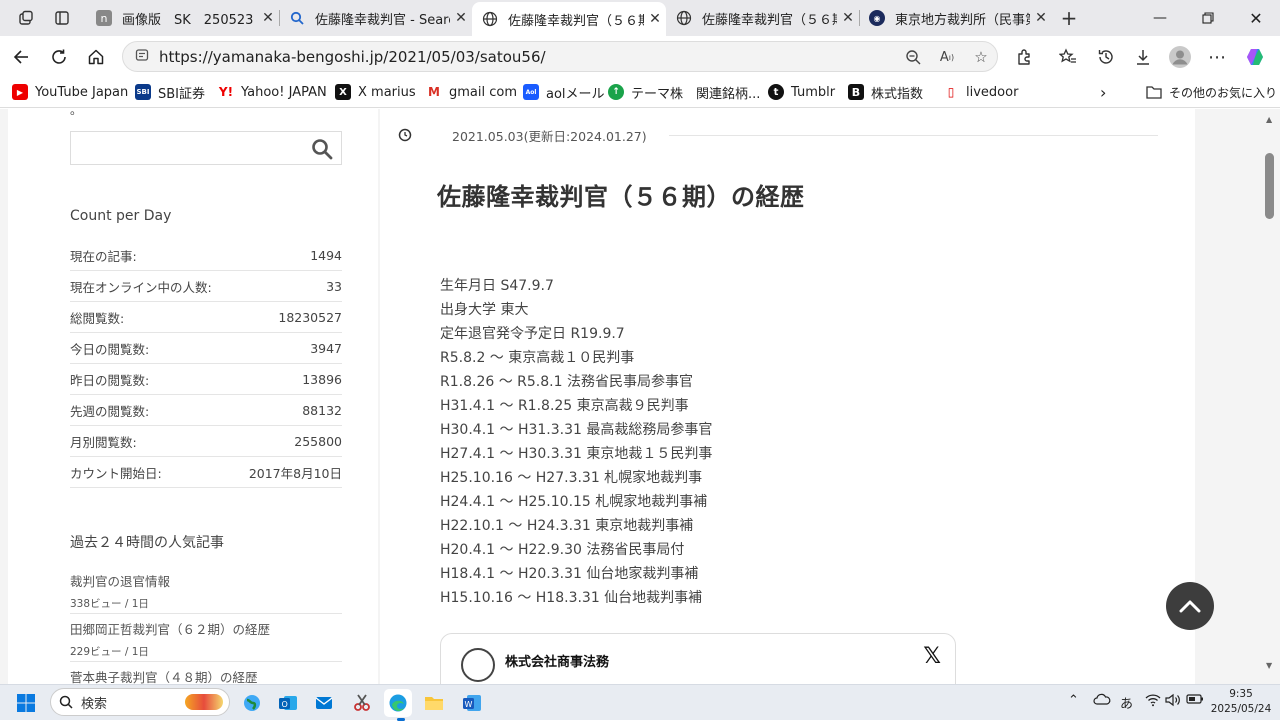 This screenshot has width=1280, height=721. What do you see at coordinates (104, 18) in the screenshot?
I see `n-icon: n` at bounding box center [104, 18].